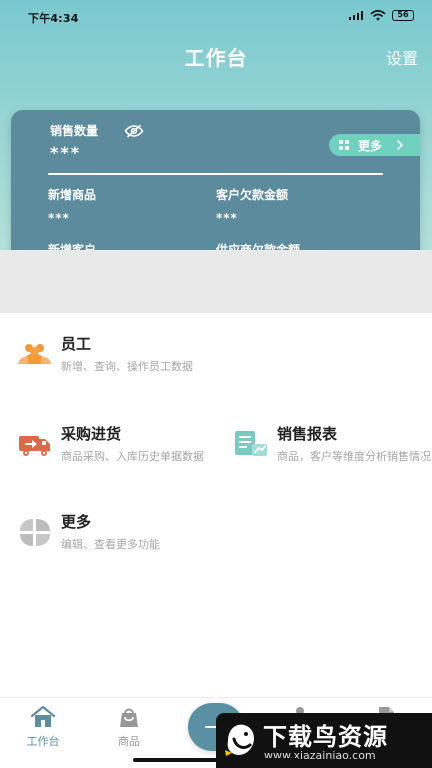  Describe the element at coordinates (216, 58) in the screenshot. I see `page-title: 工作台` at that location.